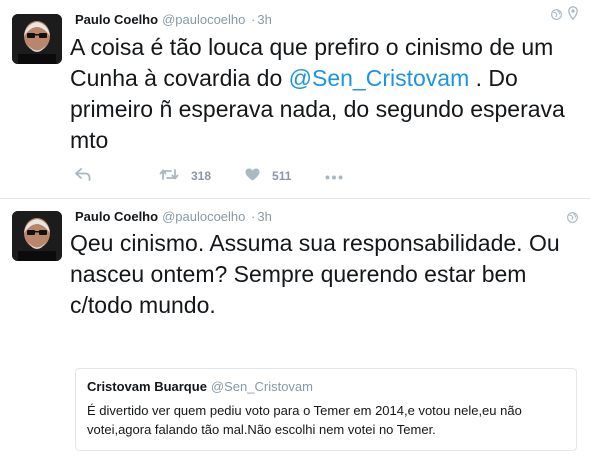  What do you see at coordinates (268, 176) in the screenshot?
I see `like-button: 511` at bounding box center [268, 176].